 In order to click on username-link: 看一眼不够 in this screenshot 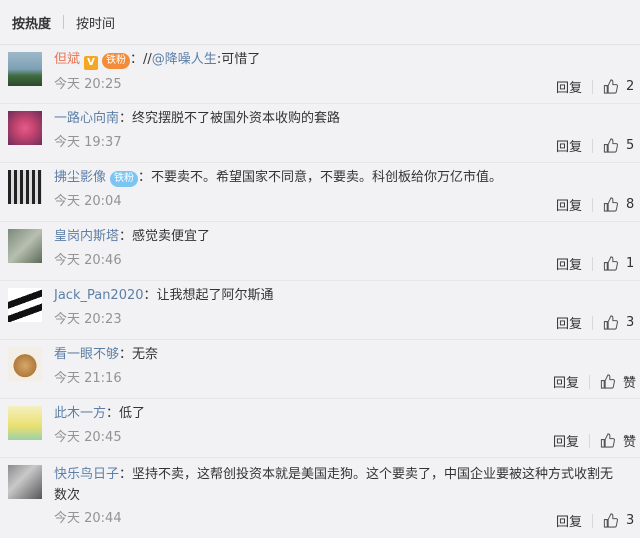, I will do `click(86, 354)`.